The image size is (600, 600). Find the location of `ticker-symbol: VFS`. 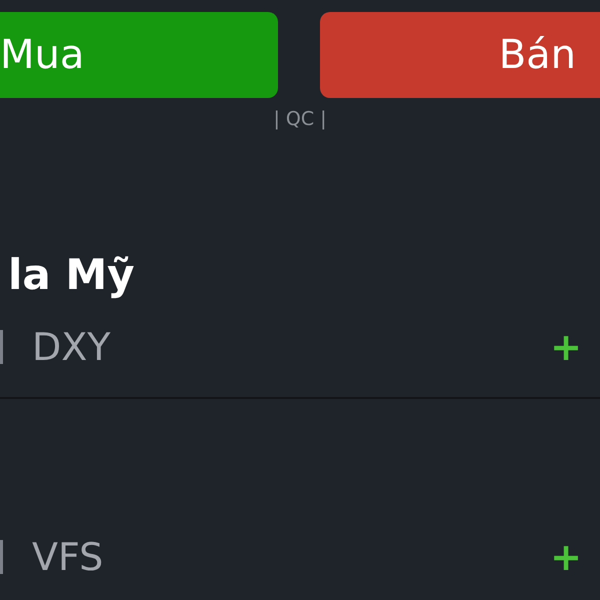

ticker-symbol: VFS is located at coordinates (68, 557).